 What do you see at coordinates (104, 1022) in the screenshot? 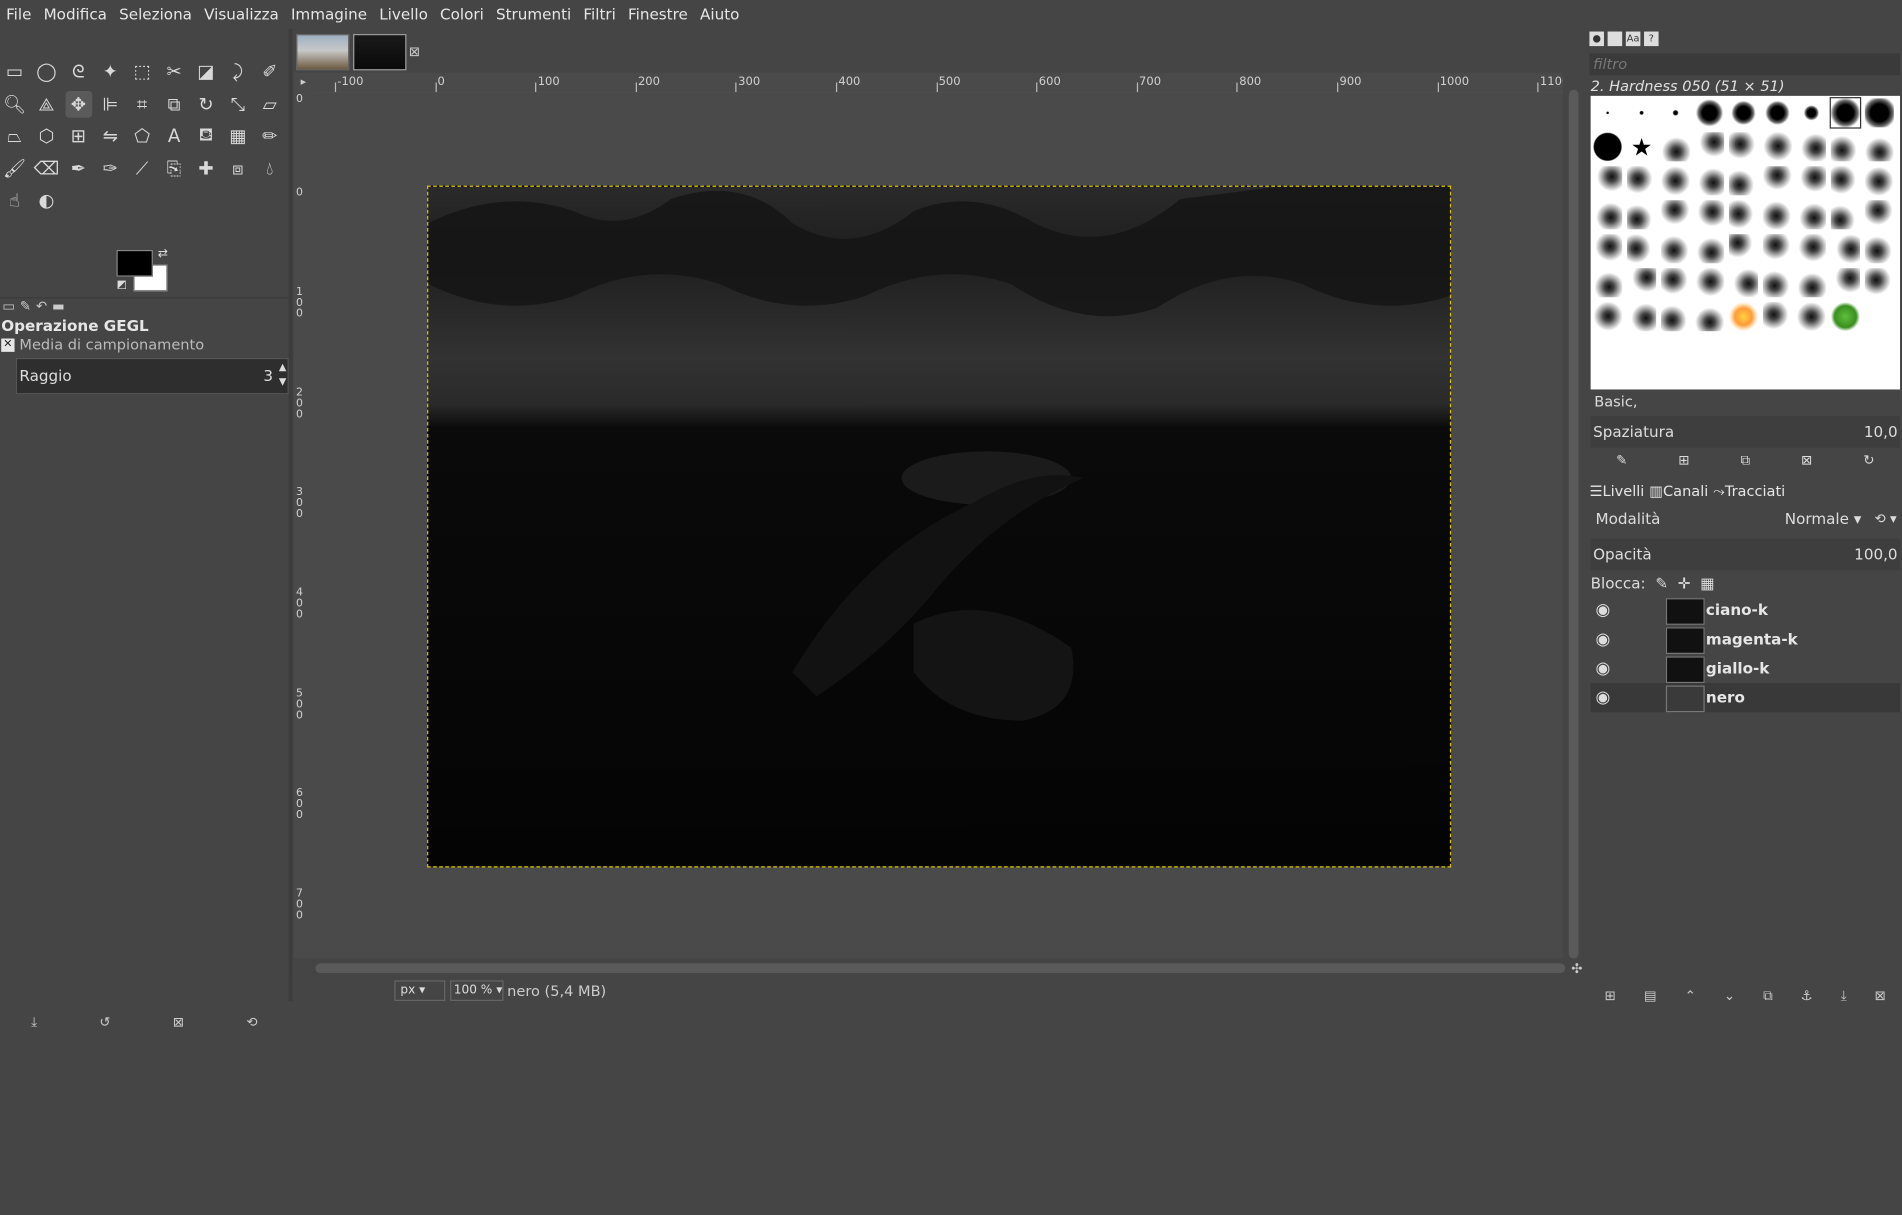
I see `restore-options-icon: ↺` at bounding box center [104, 1022].